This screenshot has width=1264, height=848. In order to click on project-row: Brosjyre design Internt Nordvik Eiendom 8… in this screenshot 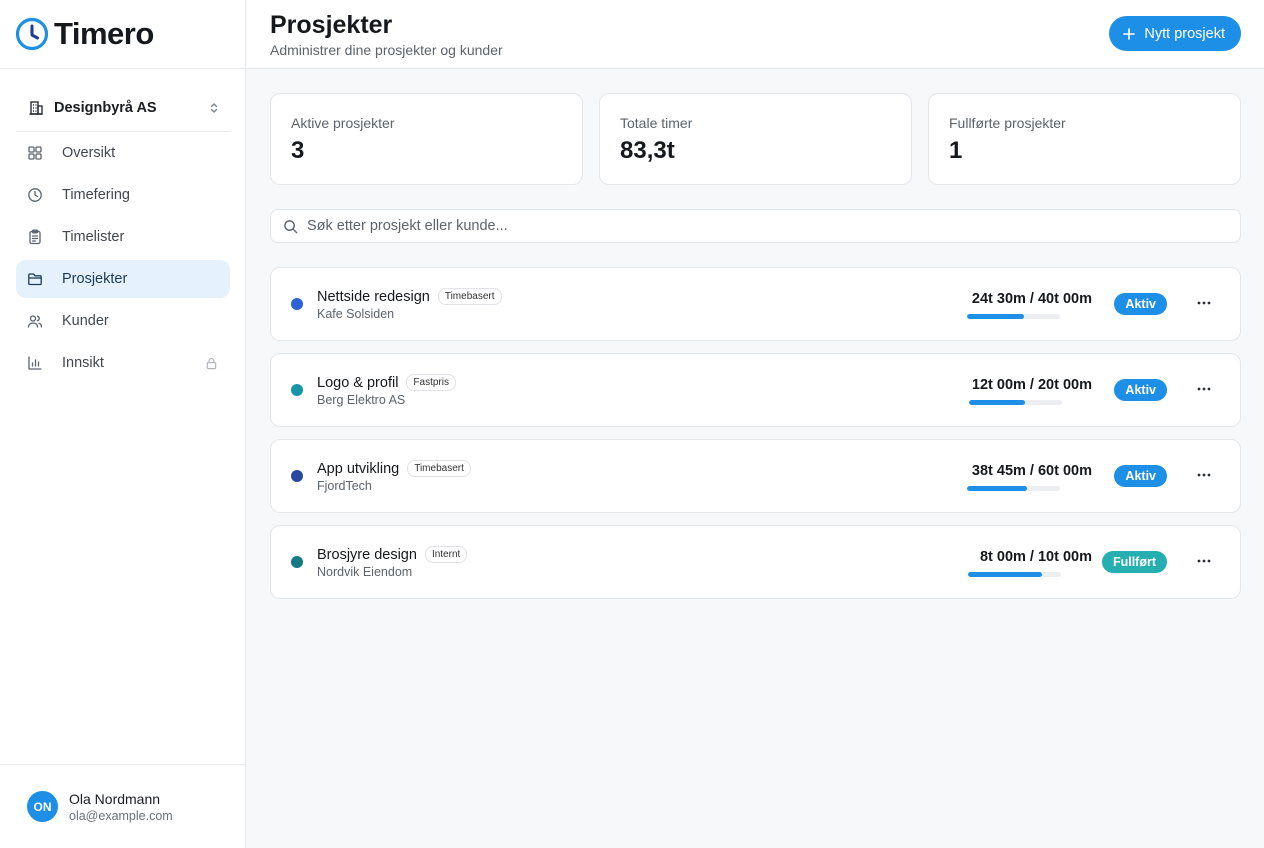, I will do `click(755, 562)`.